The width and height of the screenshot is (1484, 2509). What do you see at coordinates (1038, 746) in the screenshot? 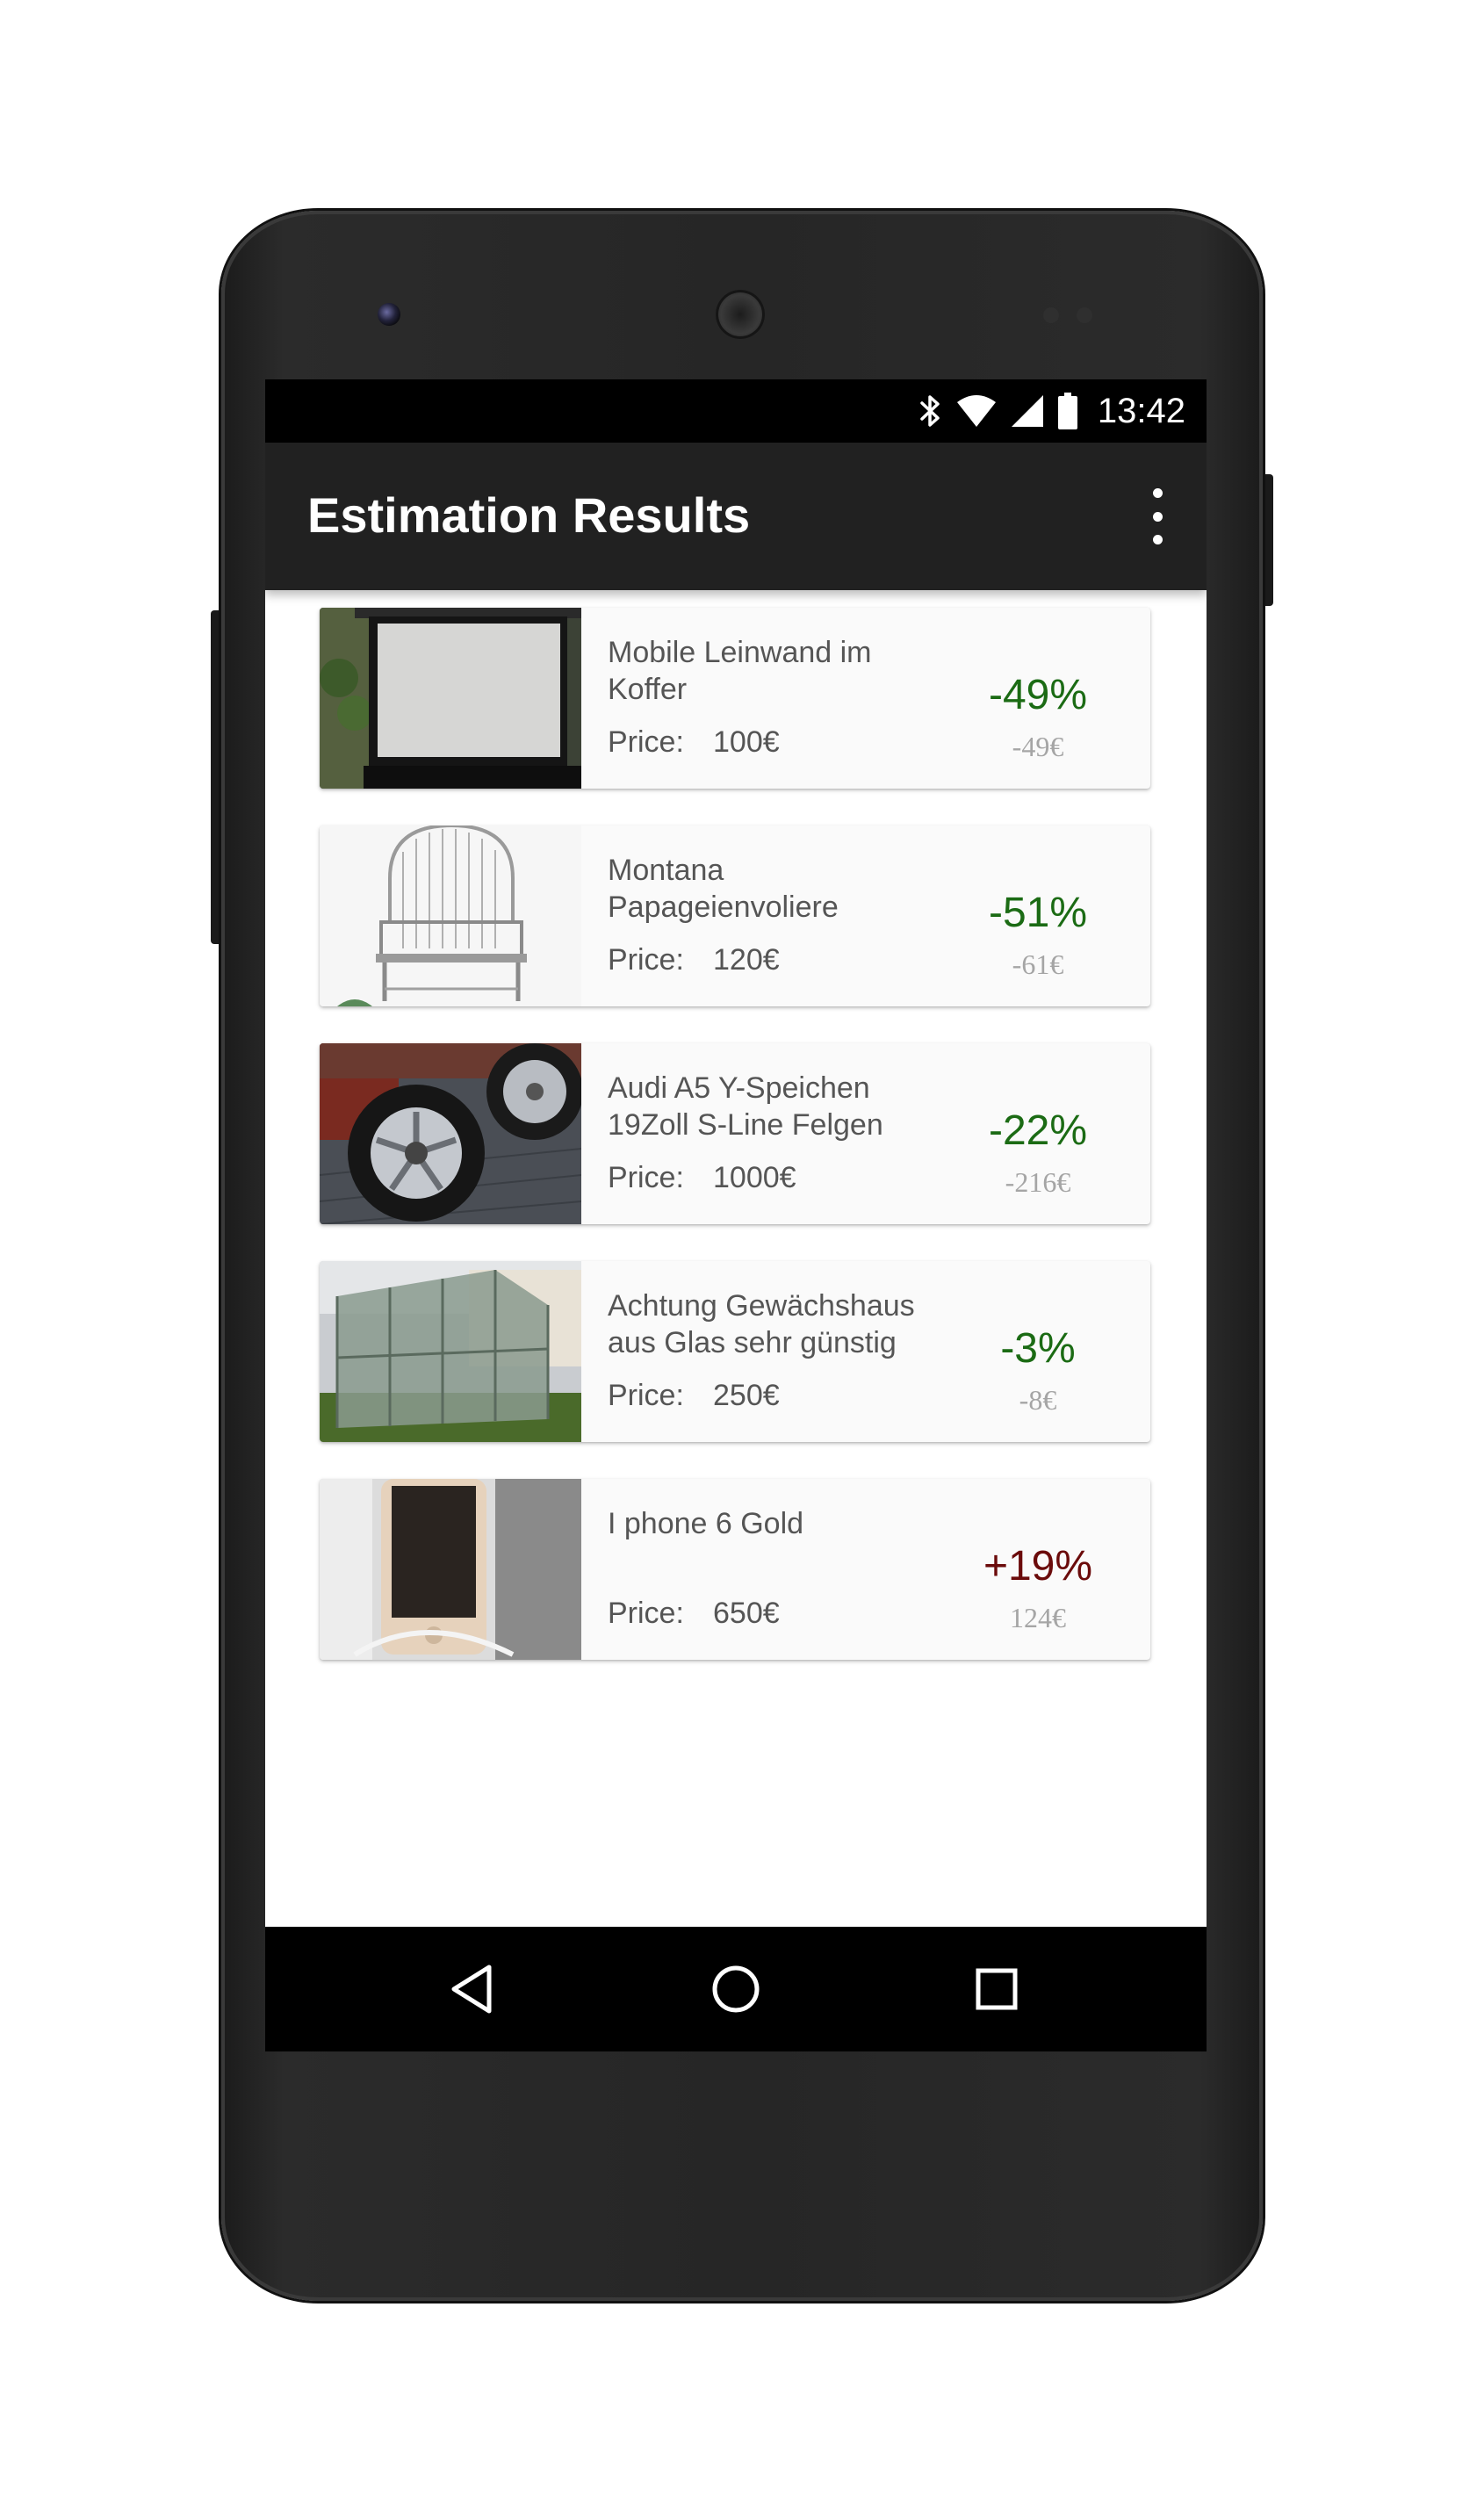
I see `price-difference: -49€` at bounding box center [1038, 746].